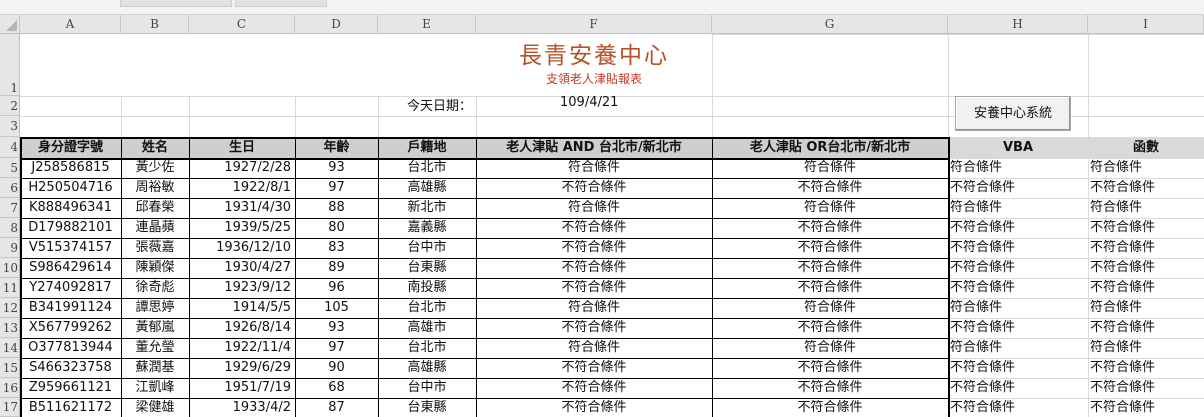 The image size is (1204, 417). I want to click on table-header-5: 戶籍地, so click(427, 147).